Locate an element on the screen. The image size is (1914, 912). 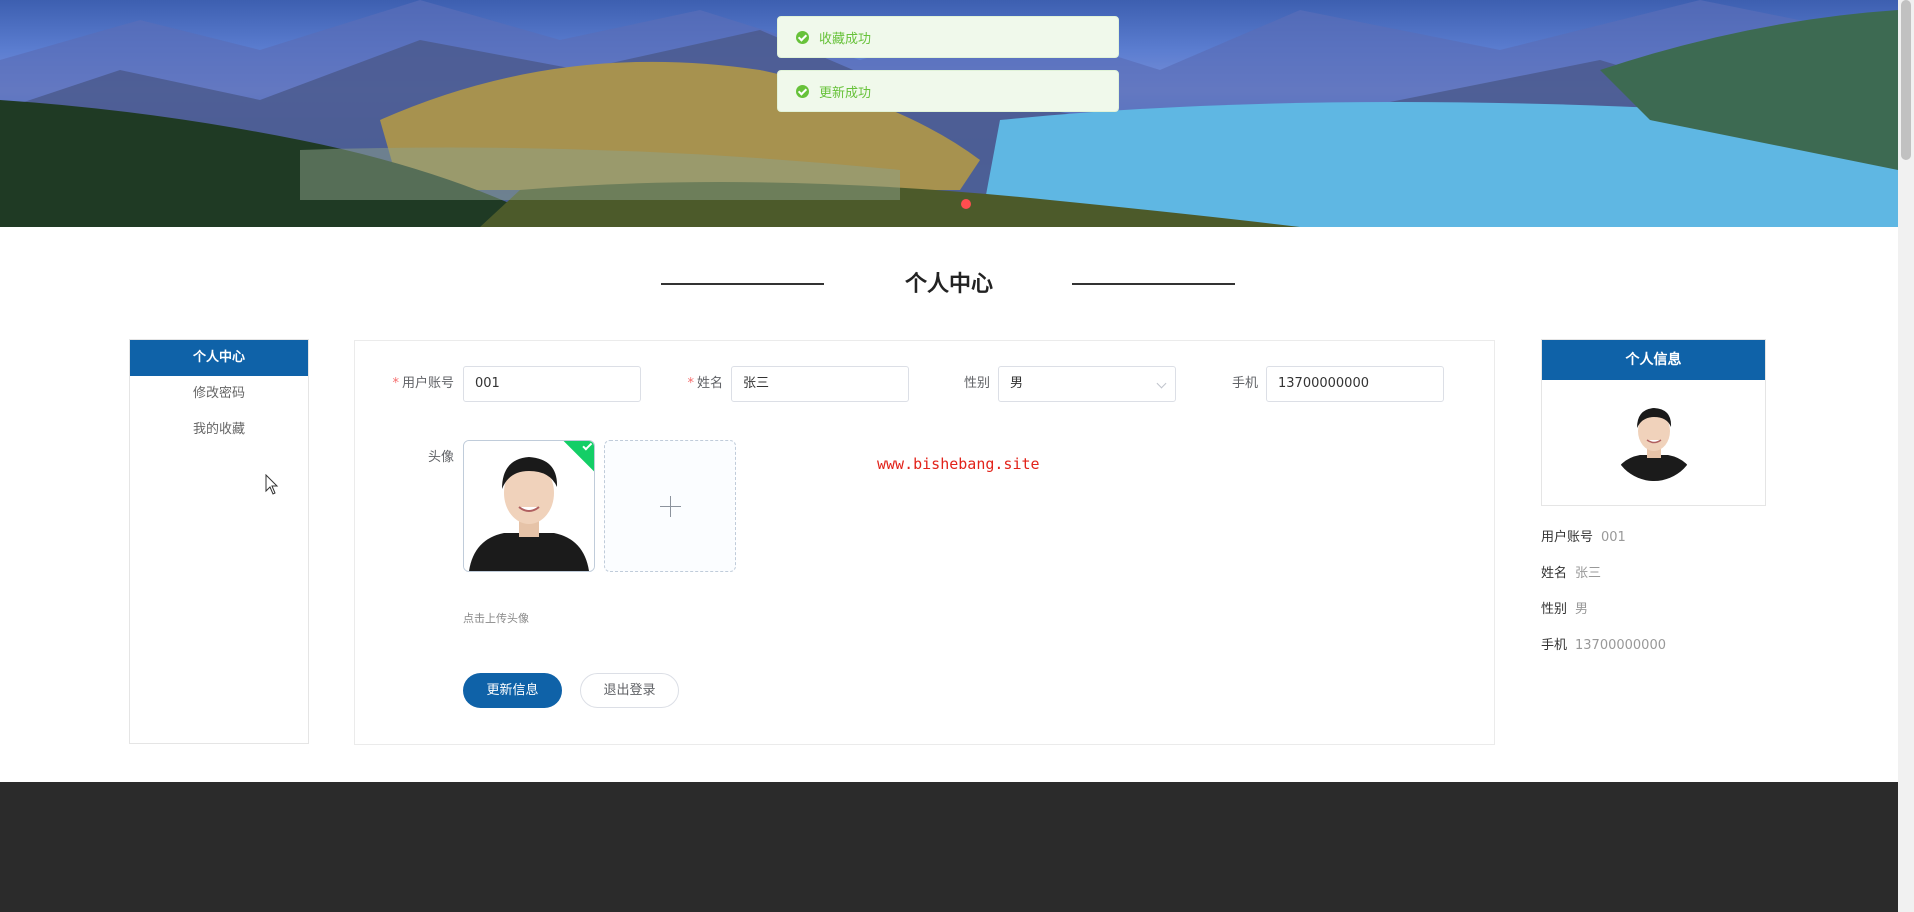
sidebar-item-change-password: 修改密码 is located at coordinates (219, 394).